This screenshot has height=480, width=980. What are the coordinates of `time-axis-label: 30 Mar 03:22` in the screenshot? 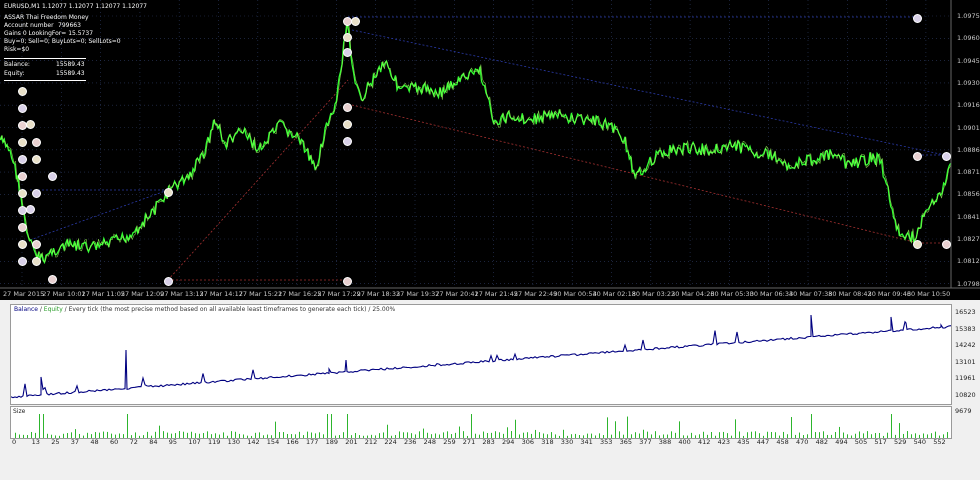 It's located at (653, 294).